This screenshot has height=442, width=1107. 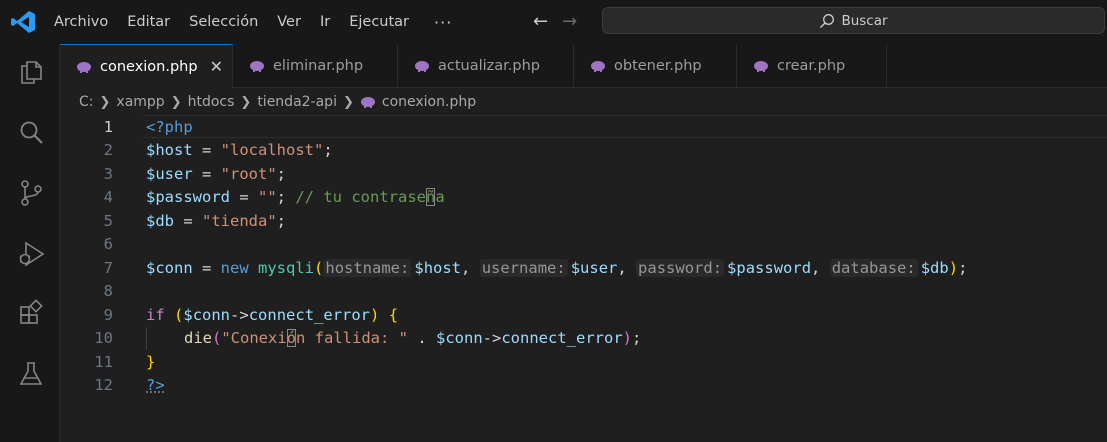 I want to click on breadcrumb-item: conexion.php, so click(x=429, y=102).